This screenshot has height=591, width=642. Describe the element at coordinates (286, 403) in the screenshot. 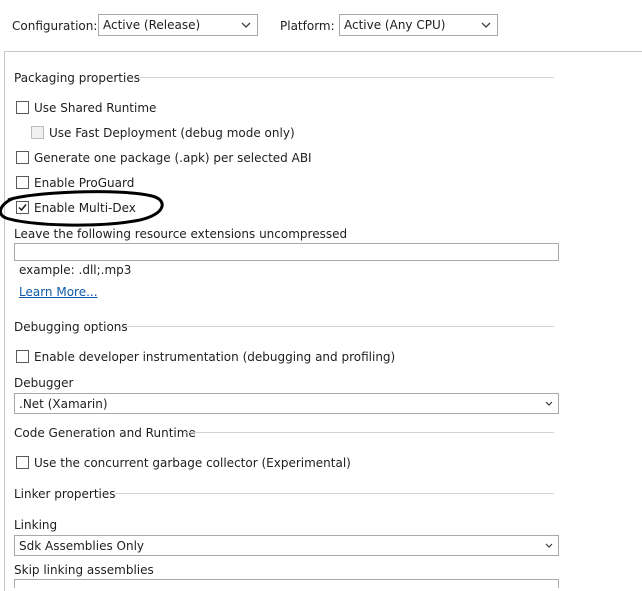

I see `debugger-dropdown: .Net (Xamarin)` at that location.